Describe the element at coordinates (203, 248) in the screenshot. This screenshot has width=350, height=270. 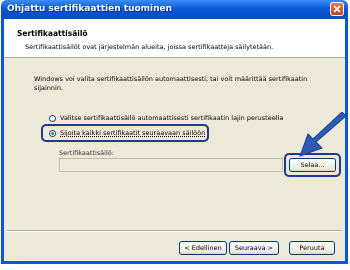
I see `back-button: < Edellinen` at that location.